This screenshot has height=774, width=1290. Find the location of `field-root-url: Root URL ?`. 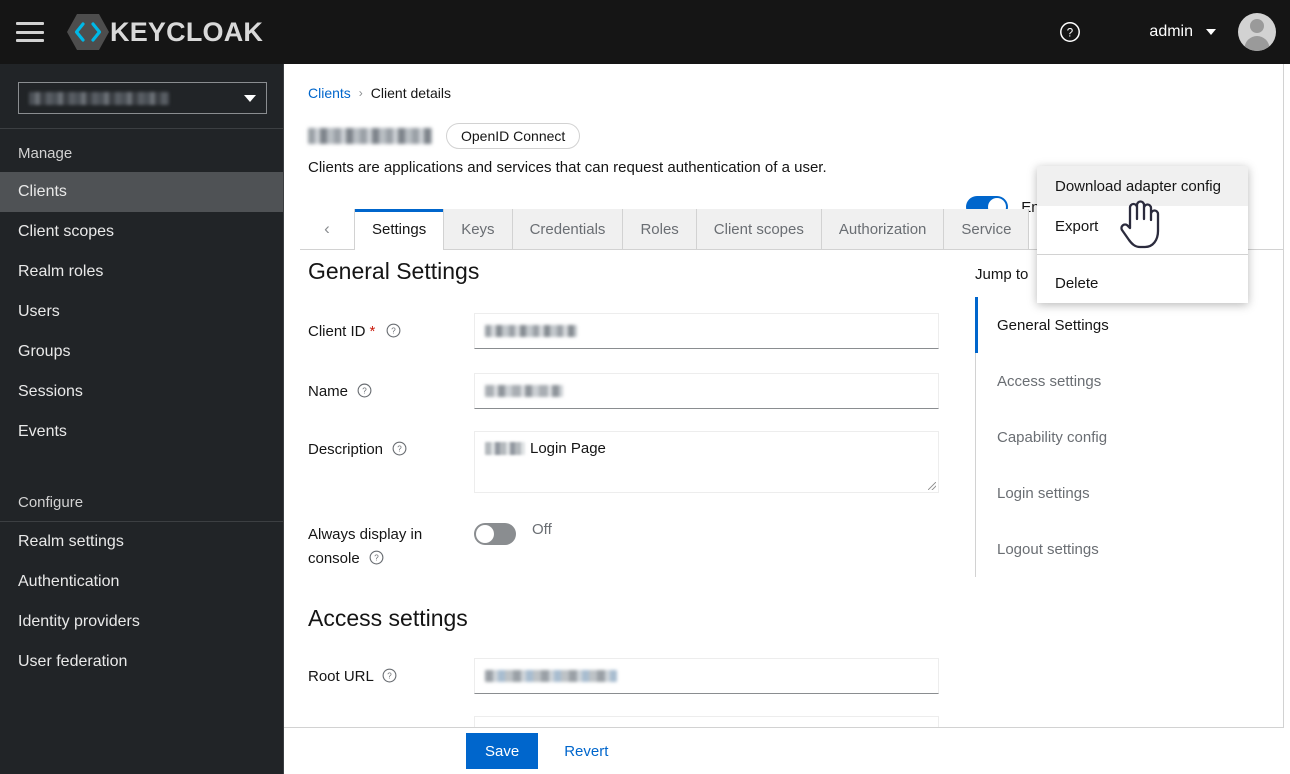

field-root-url: Root URL ? is located at coordinates (628, 676).